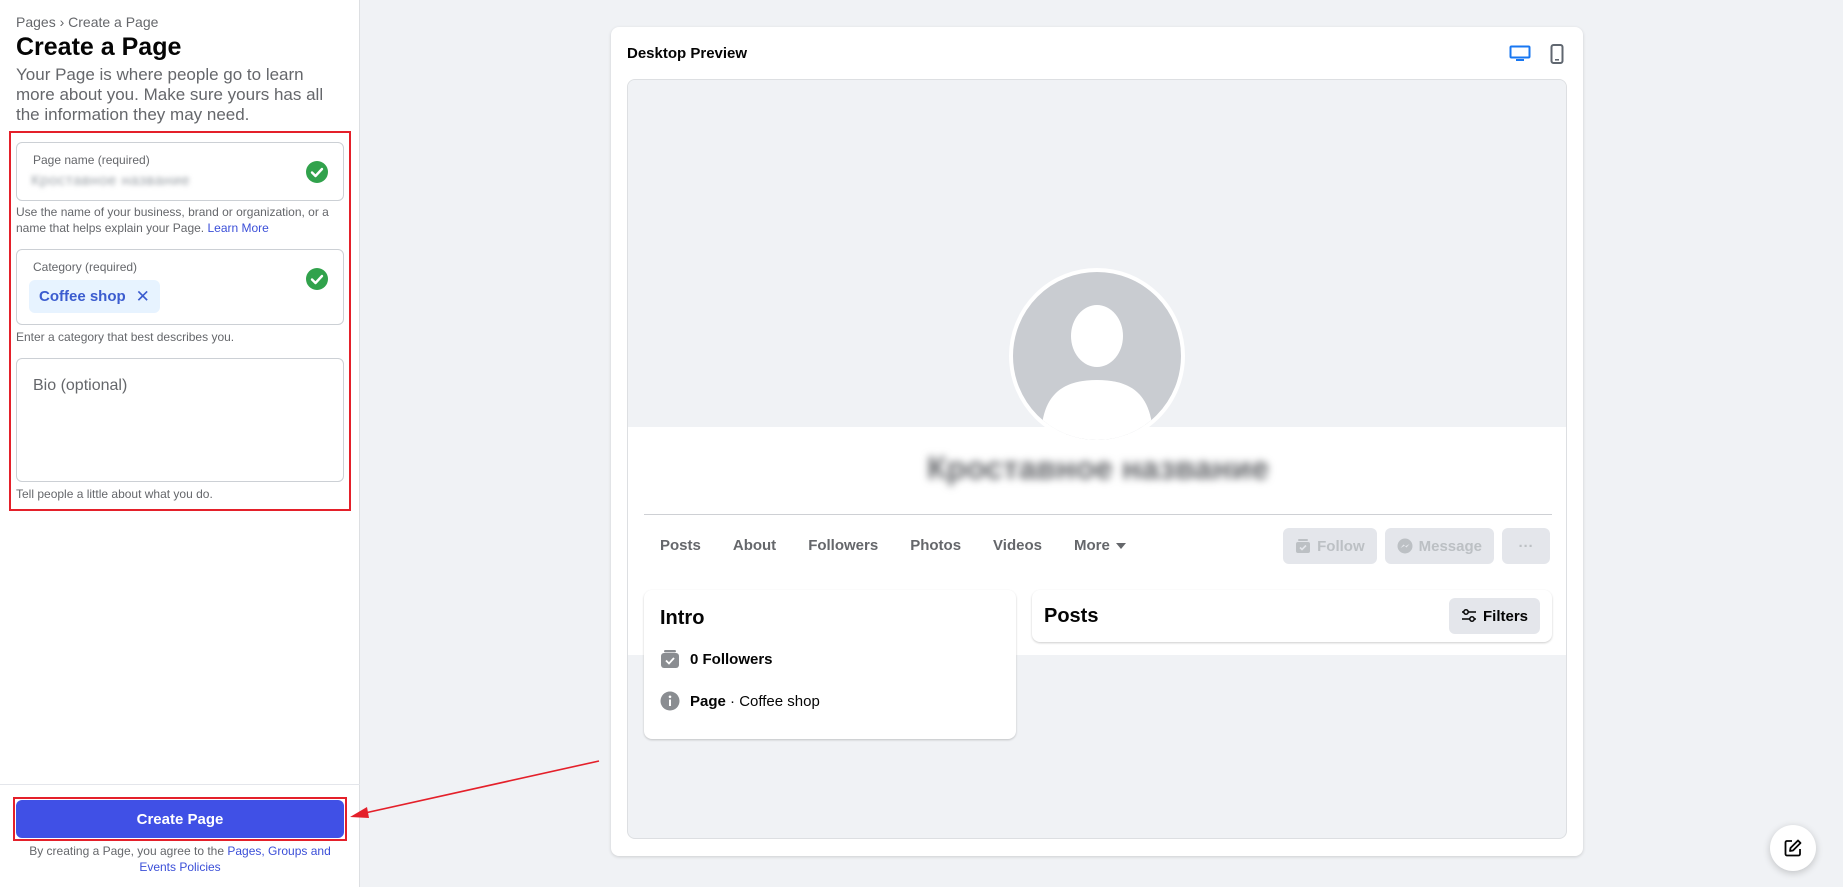  Describe the element at coordinates (670, 701) in the screenshot. I see `info-icon` at that location.